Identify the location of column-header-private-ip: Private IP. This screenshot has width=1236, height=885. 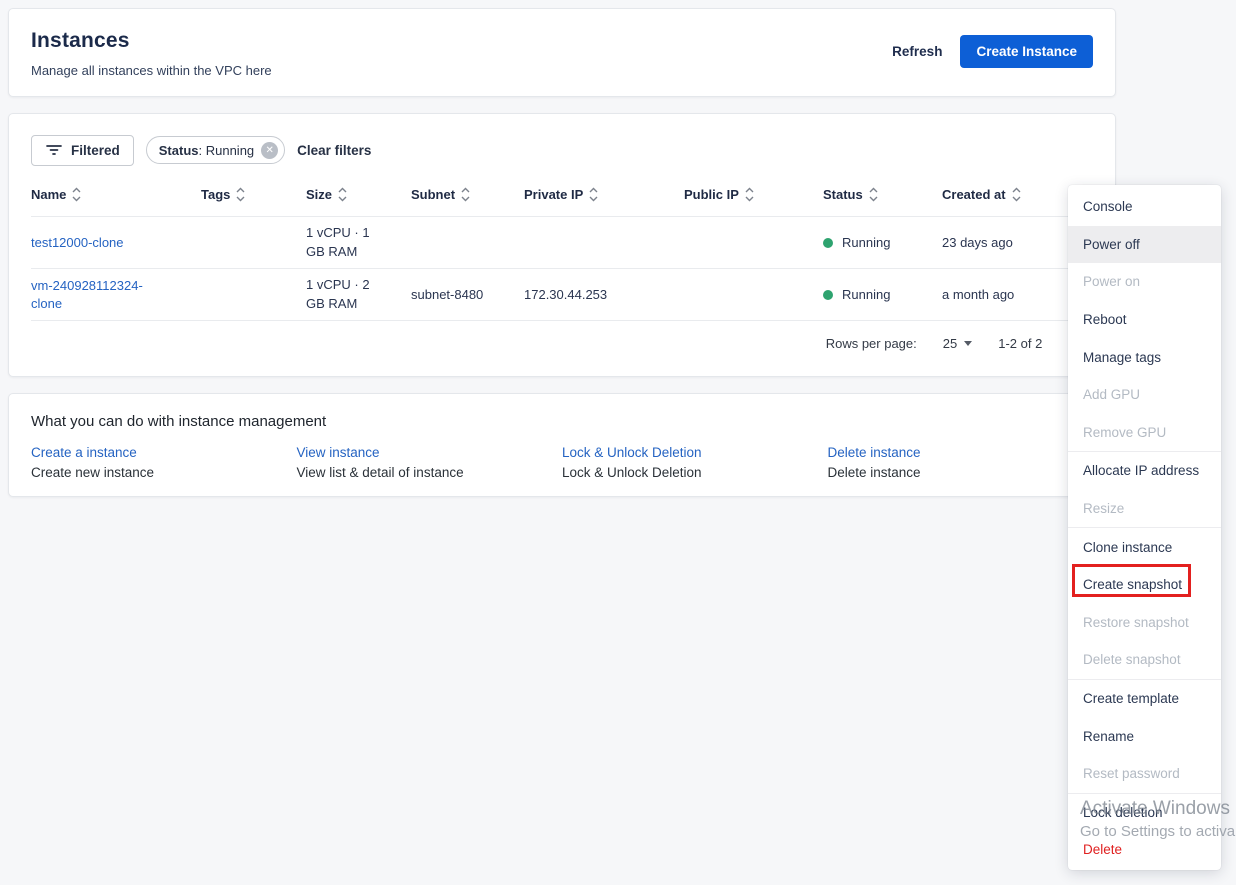
(604, 194).